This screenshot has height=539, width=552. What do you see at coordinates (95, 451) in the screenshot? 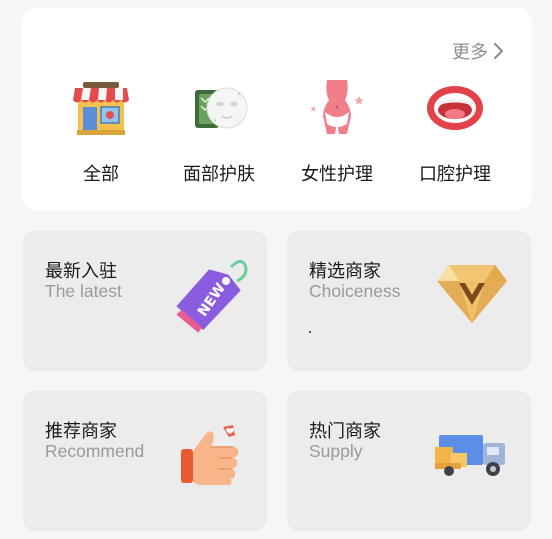
I see `feature-subtitle: Recommend` at bounding box center [95, 451].